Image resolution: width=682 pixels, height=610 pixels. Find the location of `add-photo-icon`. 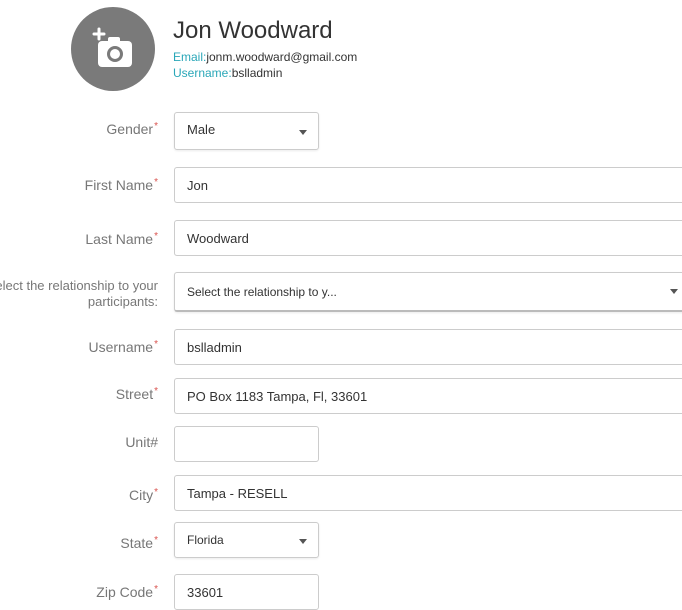

add-photo-icon is located at coordinates (112, 47).